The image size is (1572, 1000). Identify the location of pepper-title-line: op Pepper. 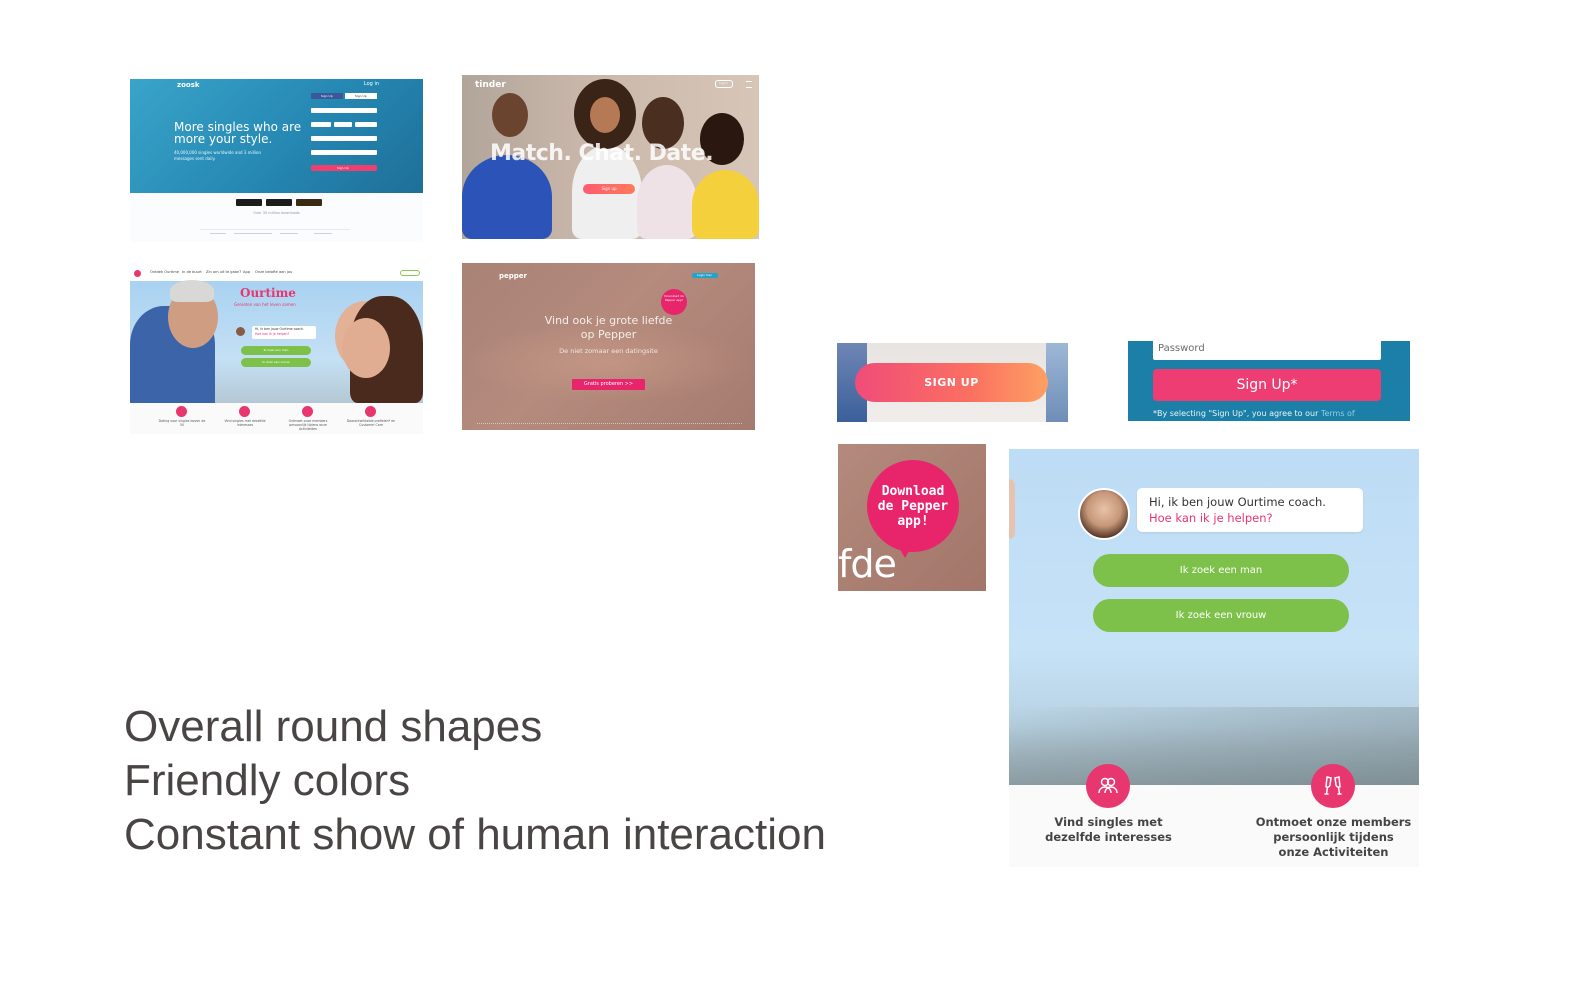
(608, 334).